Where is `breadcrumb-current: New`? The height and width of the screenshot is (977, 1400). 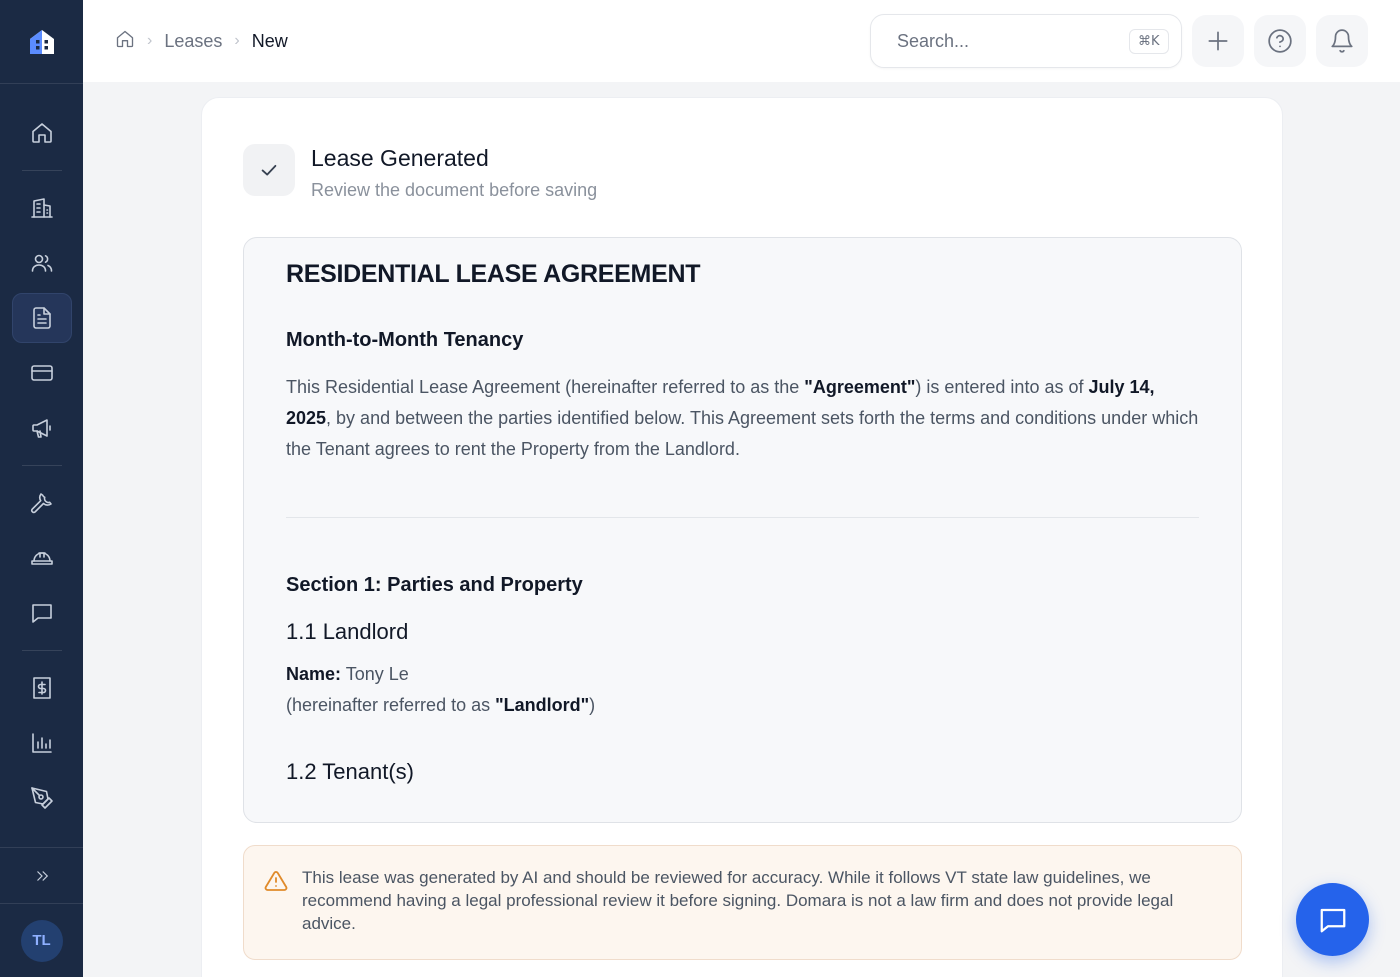
breadcrumb-current: New is located at coordinates (269, 40).